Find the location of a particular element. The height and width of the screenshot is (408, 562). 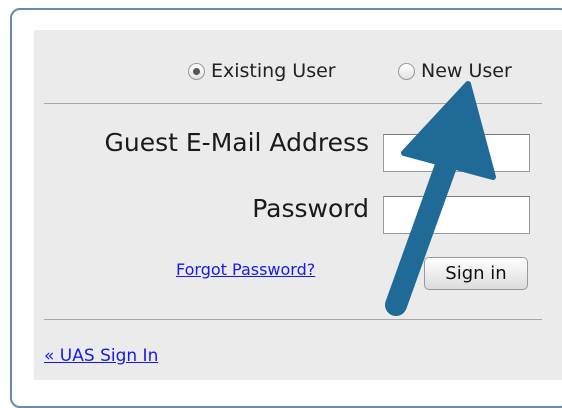

radio-selected-dot-icon is located at coordinates (196, 71).